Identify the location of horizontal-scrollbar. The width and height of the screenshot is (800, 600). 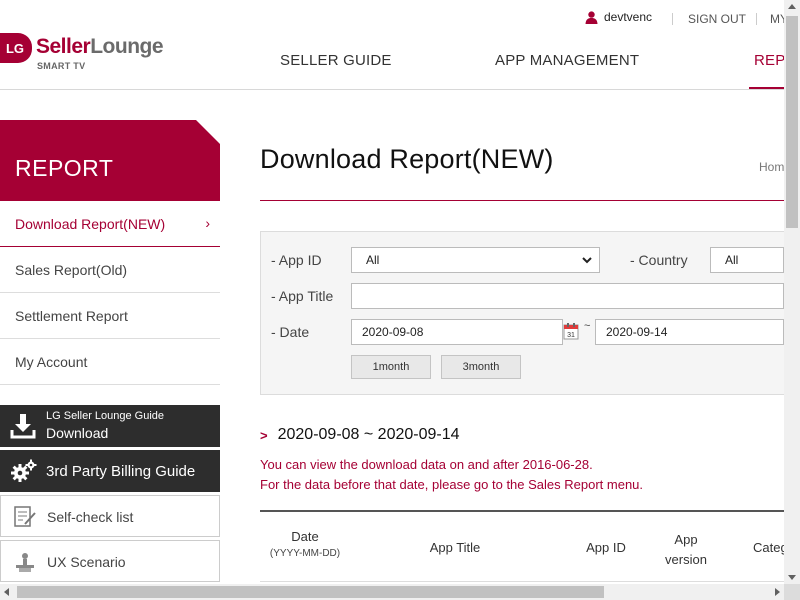
(392, 592).